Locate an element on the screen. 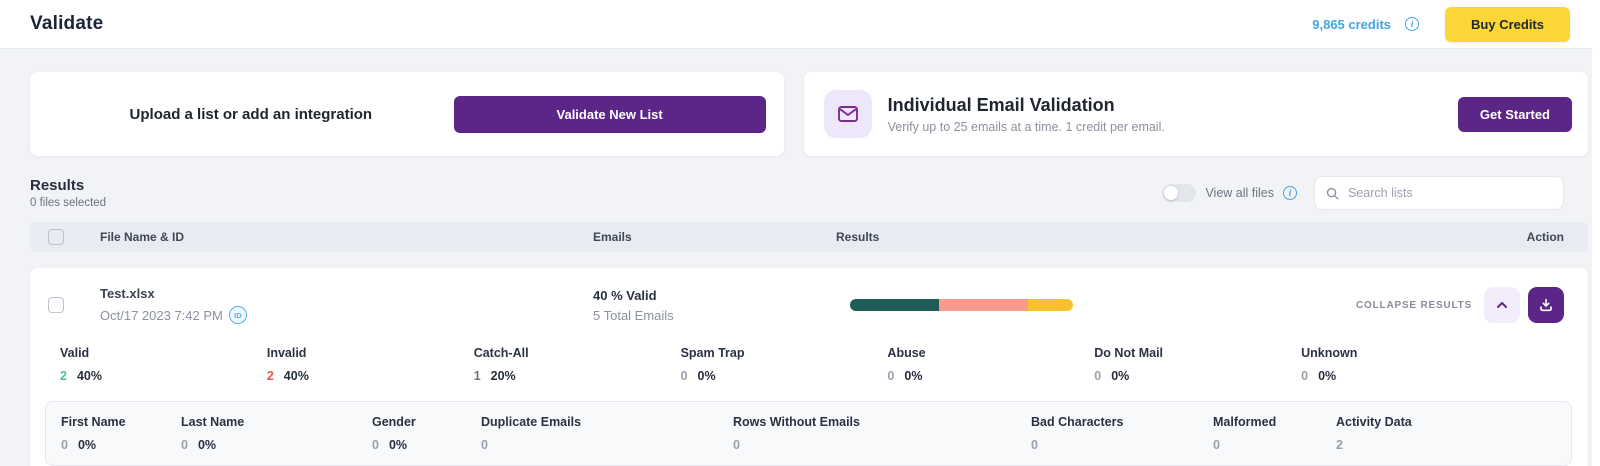  stat-count: 1 is located at coordinates (477, 376).